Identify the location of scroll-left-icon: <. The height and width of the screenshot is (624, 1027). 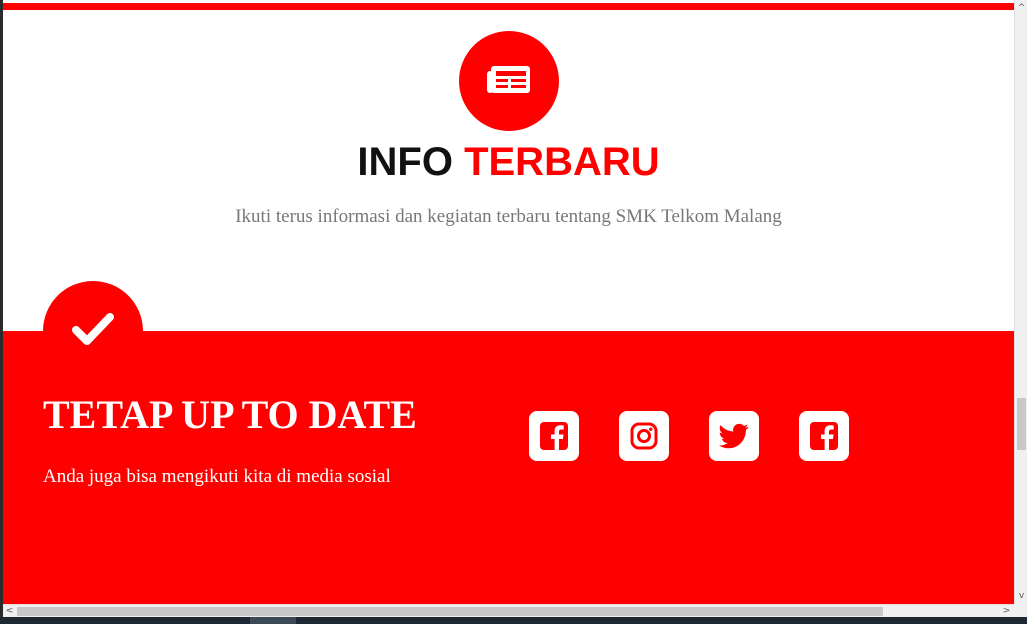
(9, 611).